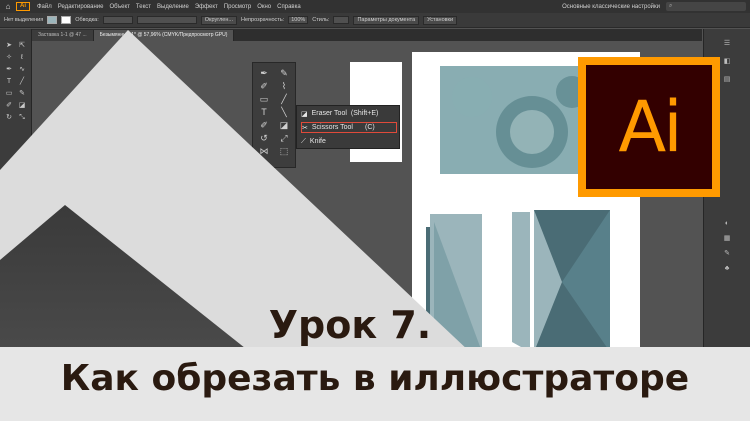 The height and width of the screenshot is (421, 750). Describe the element at coordinates (350, 325) in the screenshot. I see `lesson-number: Урок 7.` at that location.